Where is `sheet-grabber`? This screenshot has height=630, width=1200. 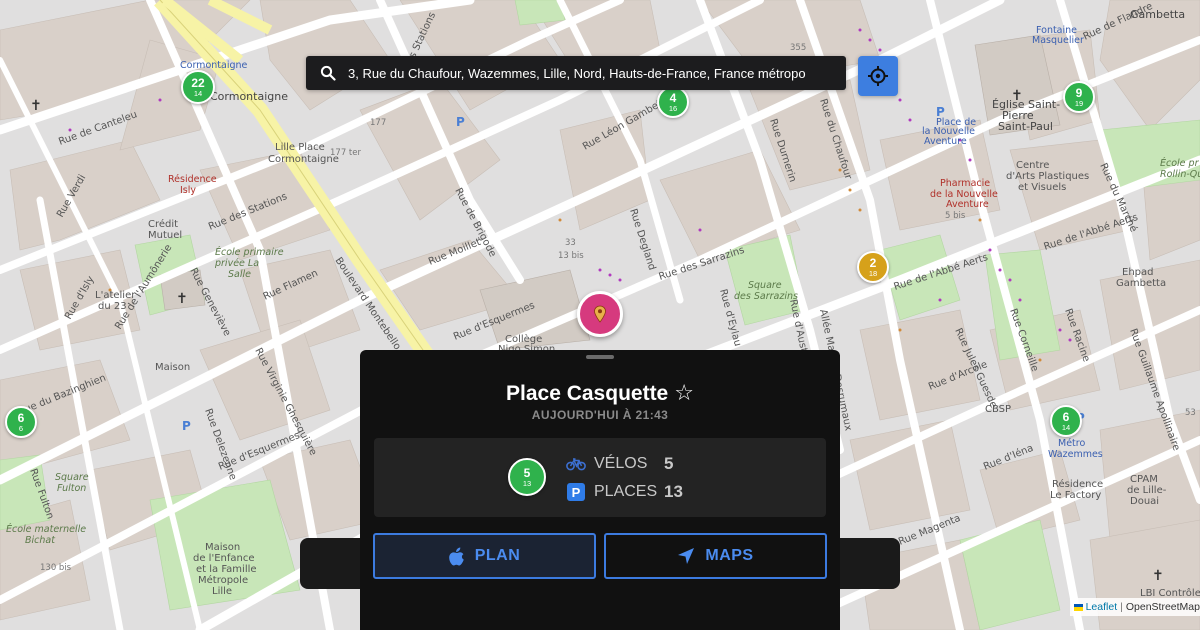
sheet-grabber is located at coordinates (600, 357).